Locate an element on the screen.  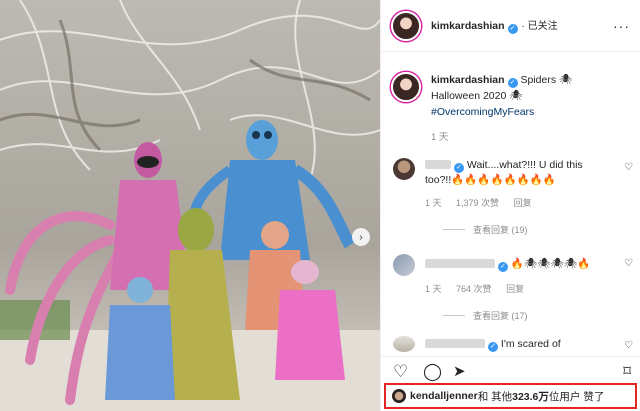
view-replies-label: 查看回复 (19) is located at coordinates (500, 230).